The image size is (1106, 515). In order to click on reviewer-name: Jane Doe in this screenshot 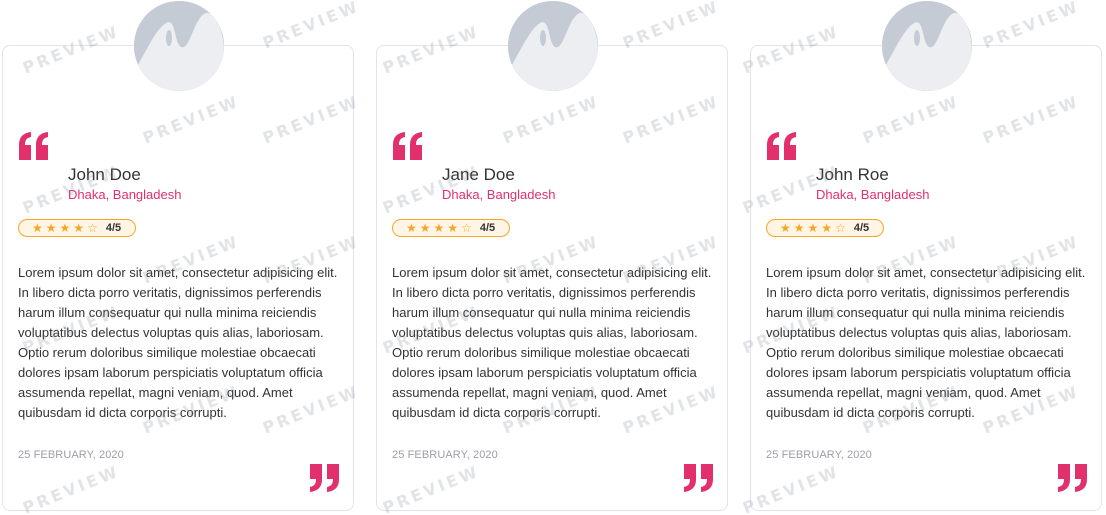, I will do `click(478, 174)`.